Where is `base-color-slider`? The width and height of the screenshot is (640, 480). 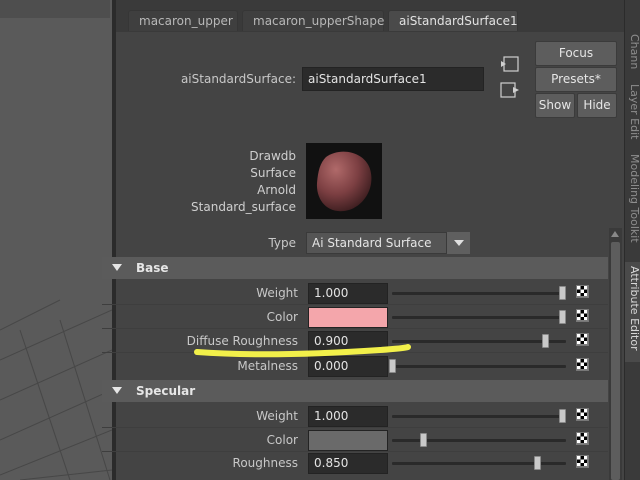
base-color-slider is located at coordinates (479, 317).